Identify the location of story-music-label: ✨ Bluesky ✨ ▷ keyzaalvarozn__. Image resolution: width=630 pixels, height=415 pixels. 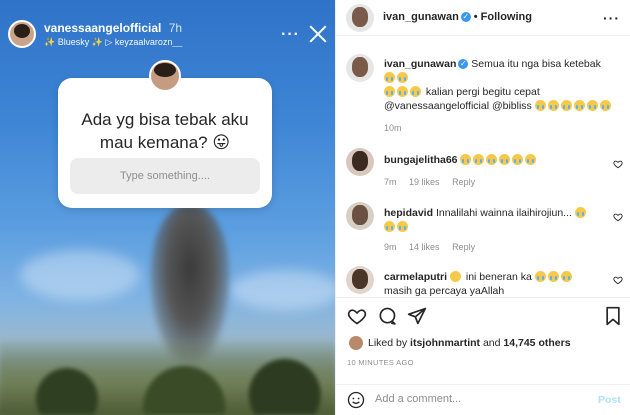
(113, 42).